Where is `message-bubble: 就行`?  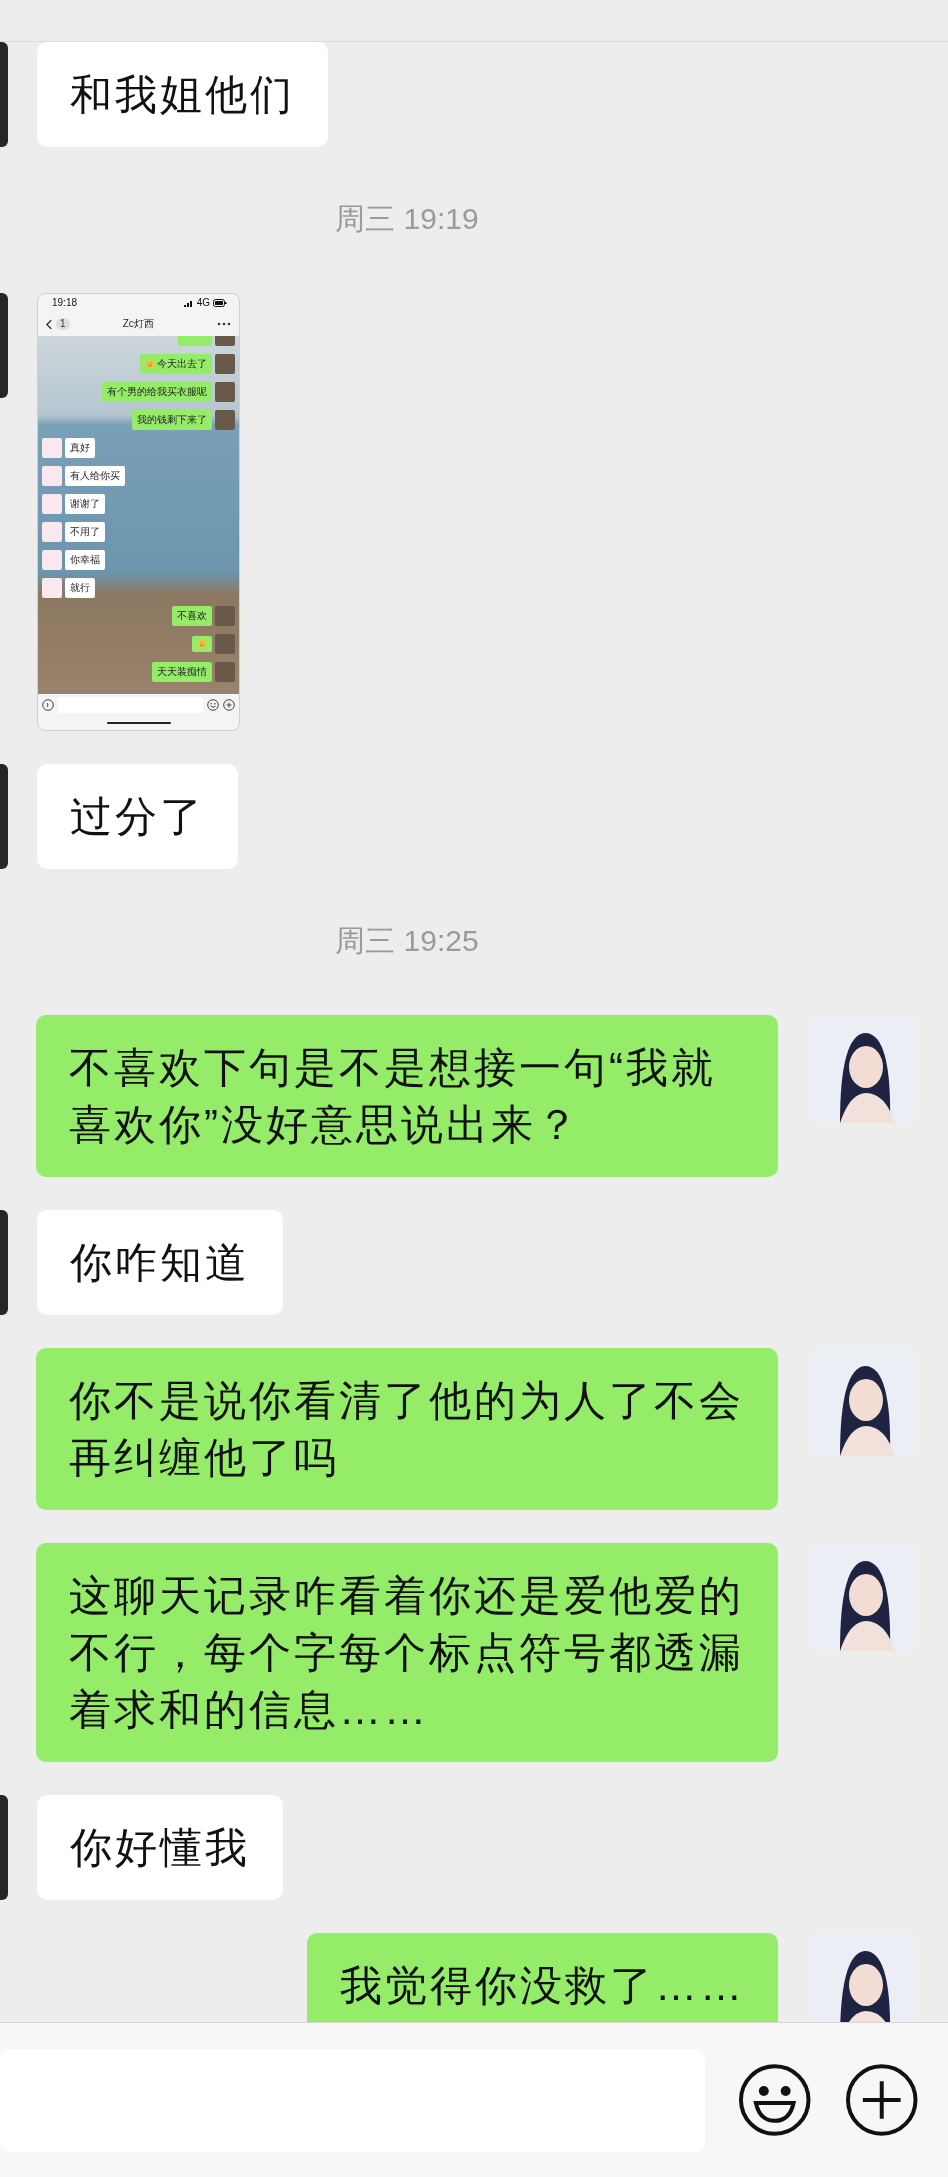 message-bubble: 就行 is located at coordinates (80, 588).